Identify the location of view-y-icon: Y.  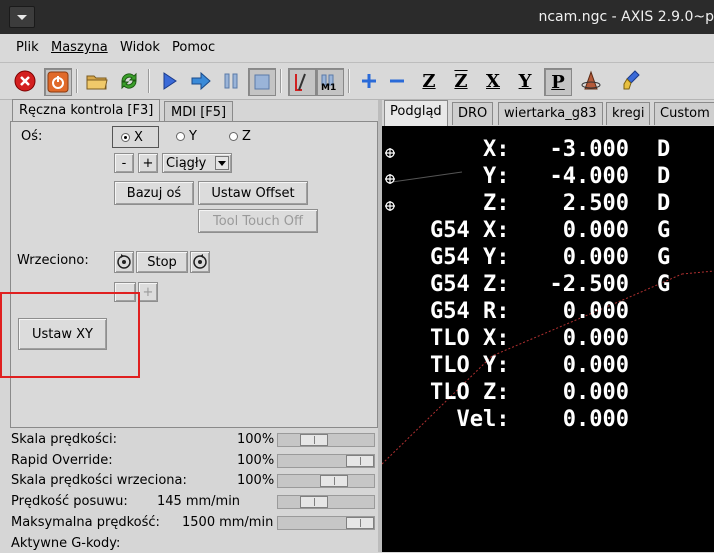
(525, 81).